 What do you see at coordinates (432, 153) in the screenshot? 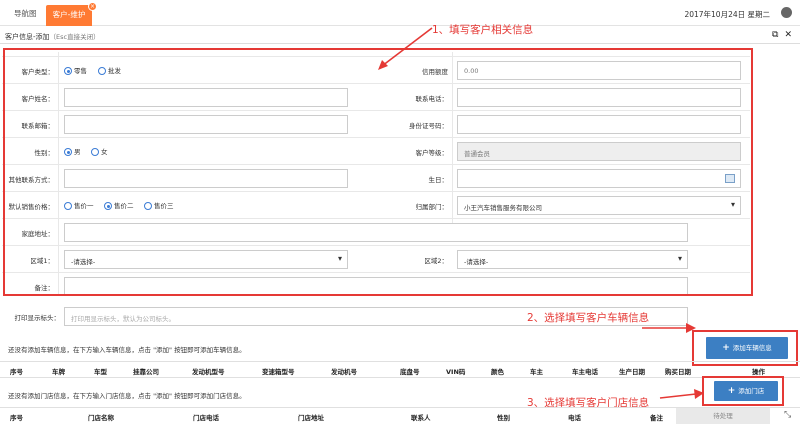
I see `customer-level-label: 客户等级：` at bounding box center [432, 153].